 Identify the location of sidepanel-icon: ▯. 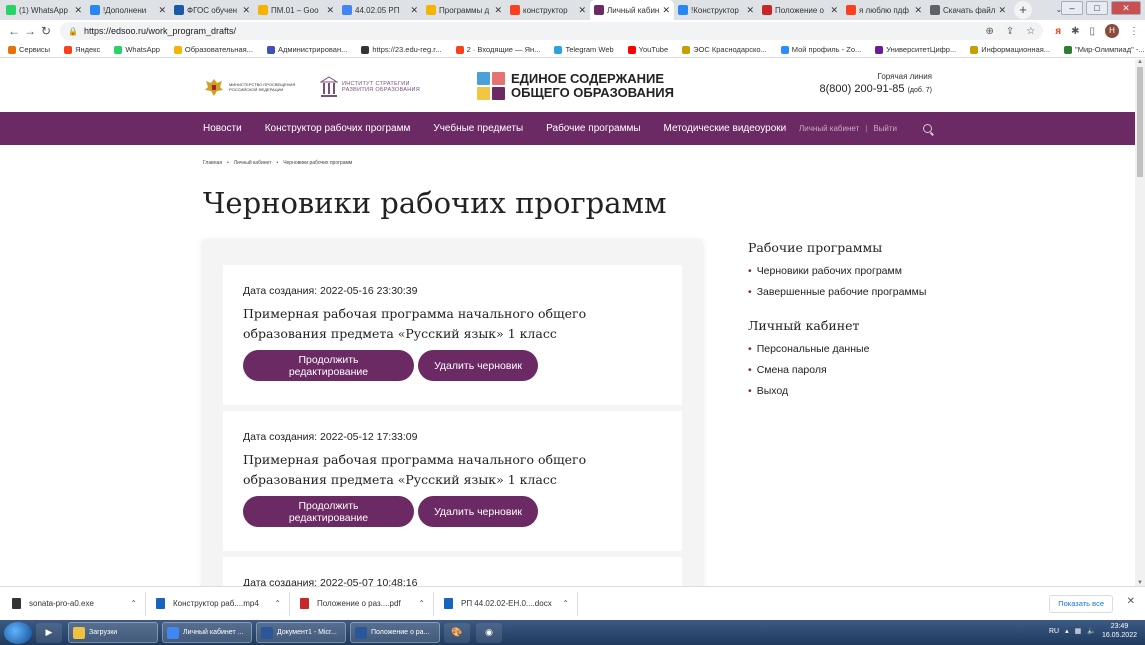
(1092, 31).